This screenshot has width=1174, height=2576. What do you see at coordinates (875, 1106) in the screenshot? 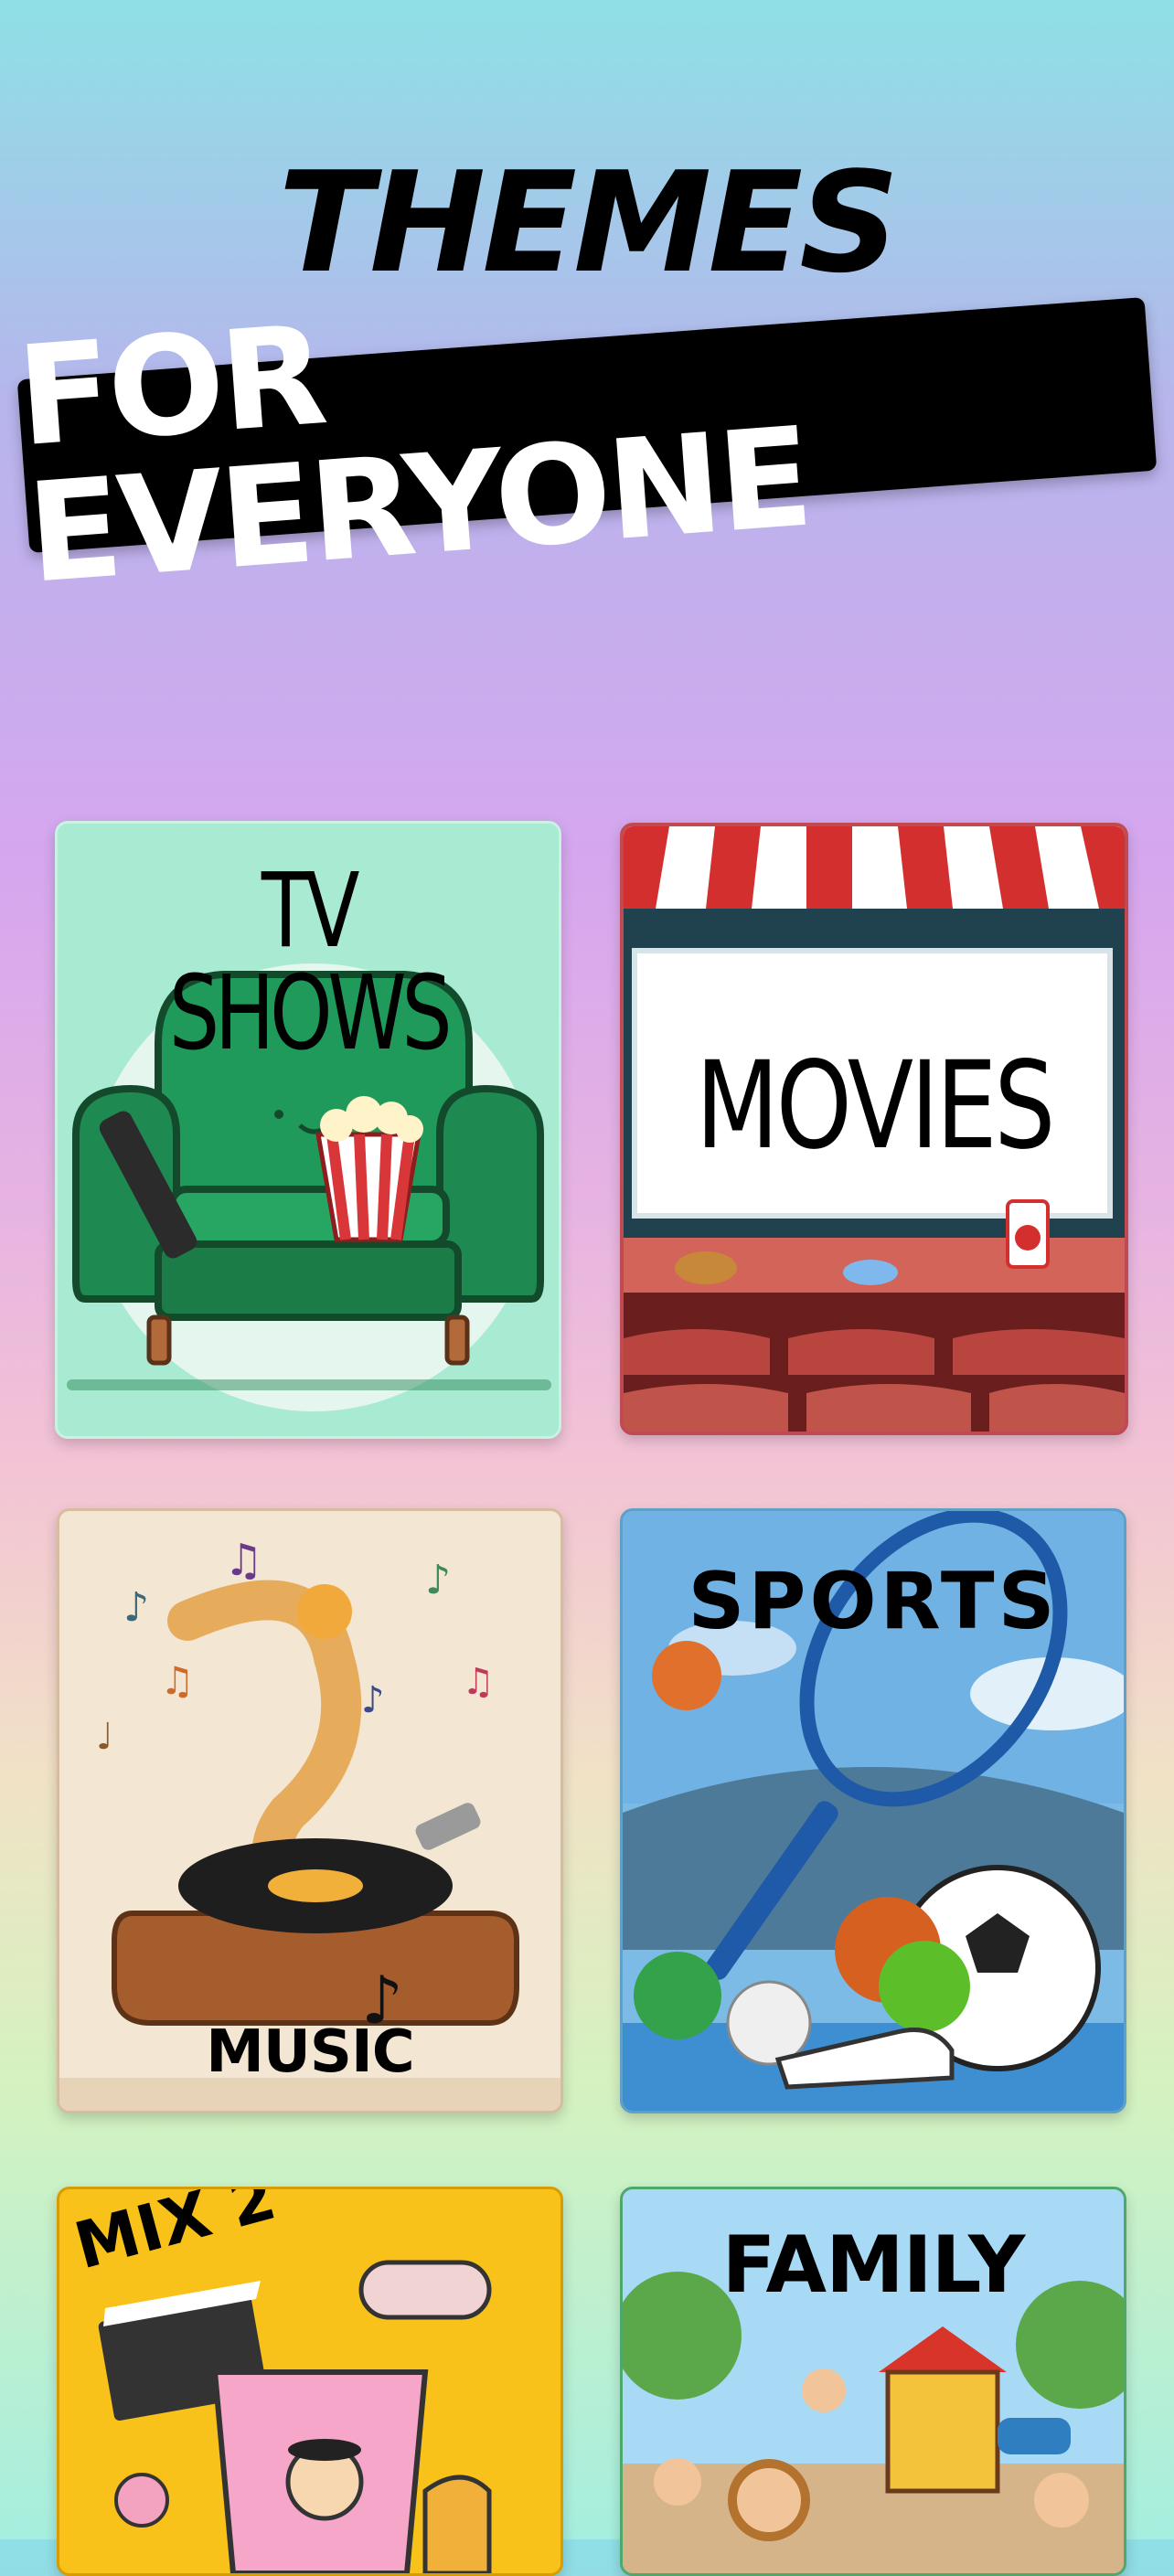
I see `theme-label: MOVIES` at bounding box center [875, 1106].